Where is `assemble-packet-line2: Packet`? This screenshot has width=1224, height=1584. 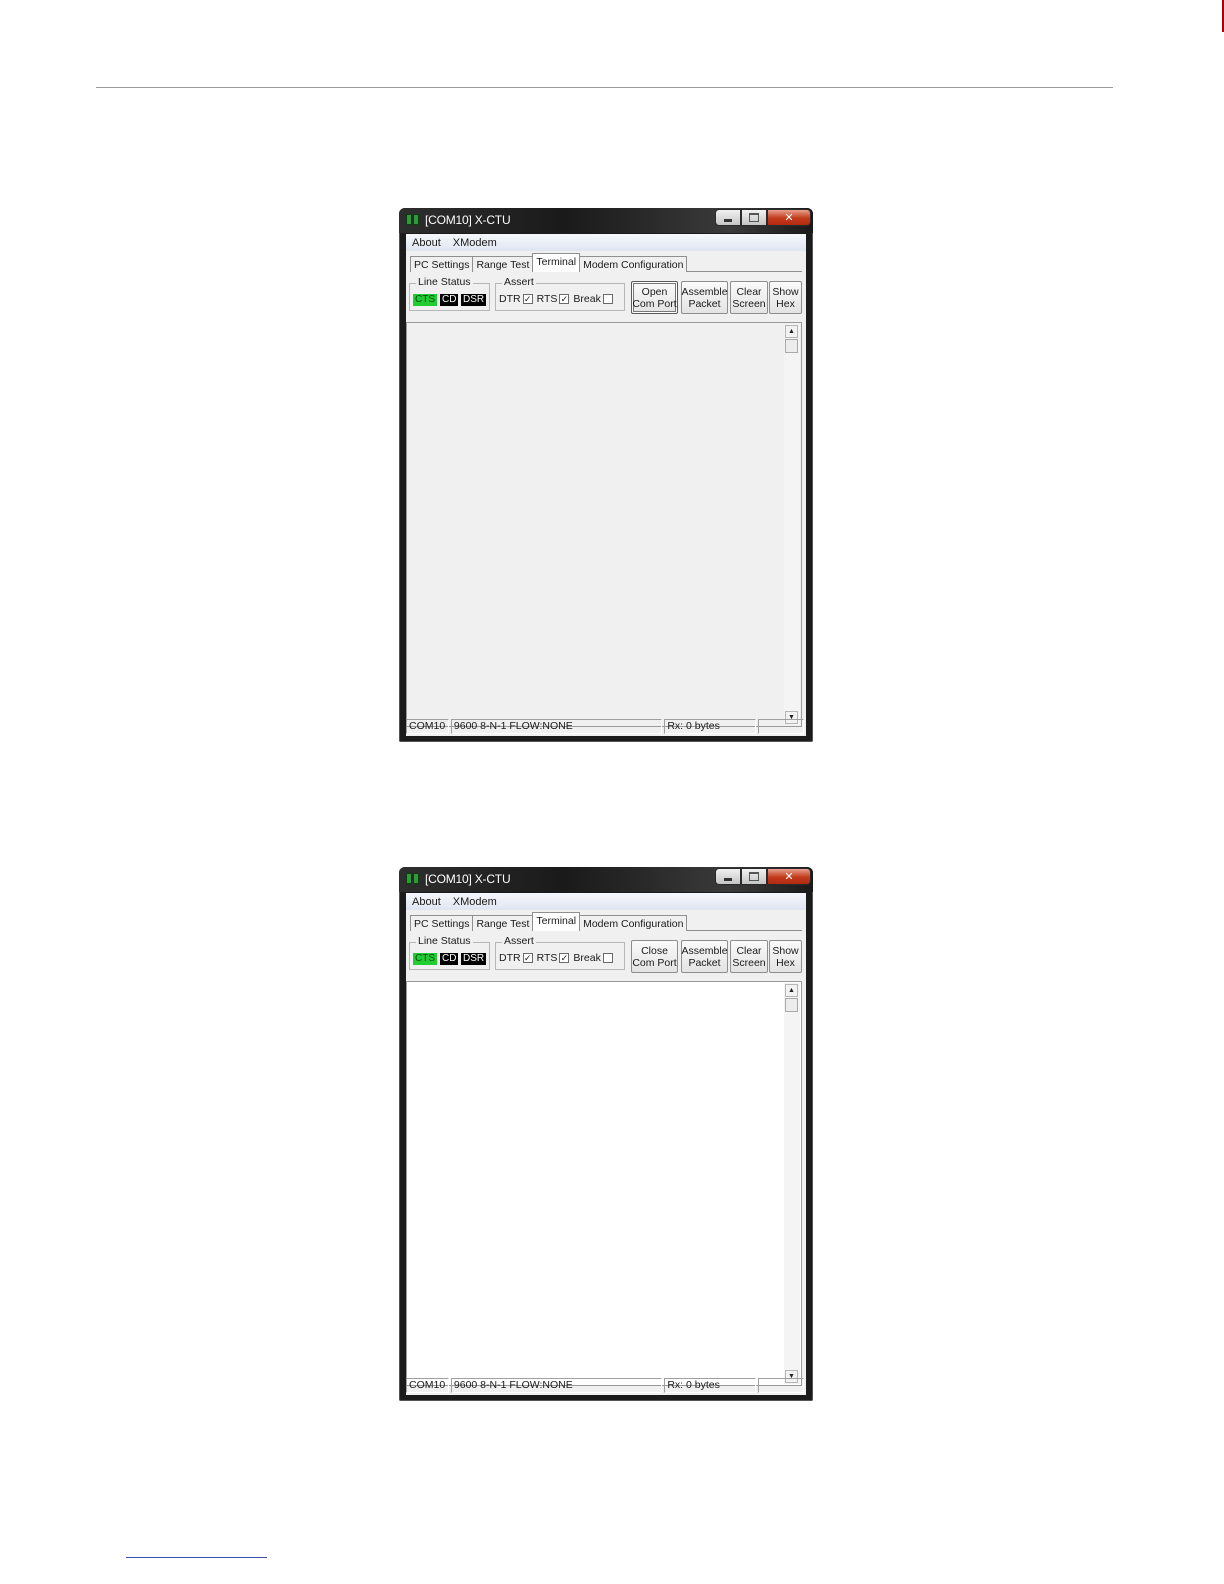 assemble-packet-line2: Packet is located at coordinates (704, 962).